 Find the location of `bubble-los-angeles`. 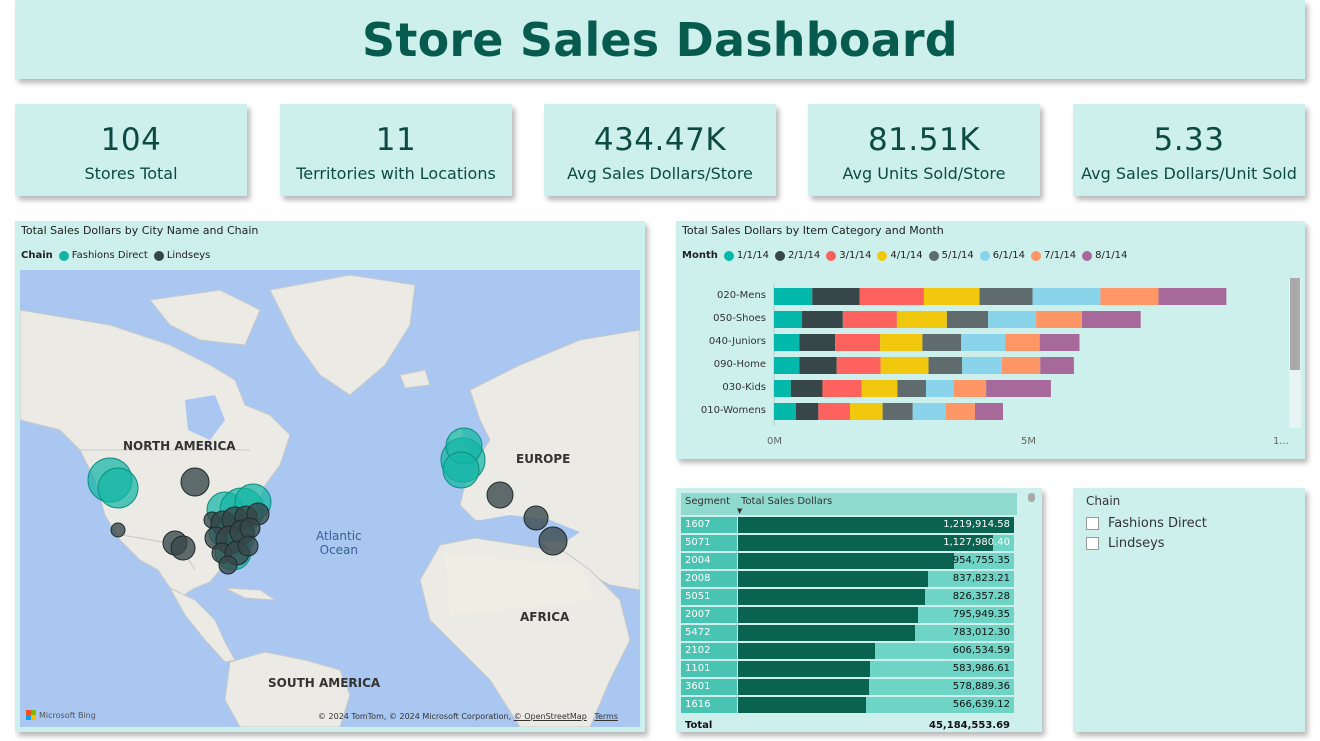

bubble-los-angeles is located at coordinates (118, 530).